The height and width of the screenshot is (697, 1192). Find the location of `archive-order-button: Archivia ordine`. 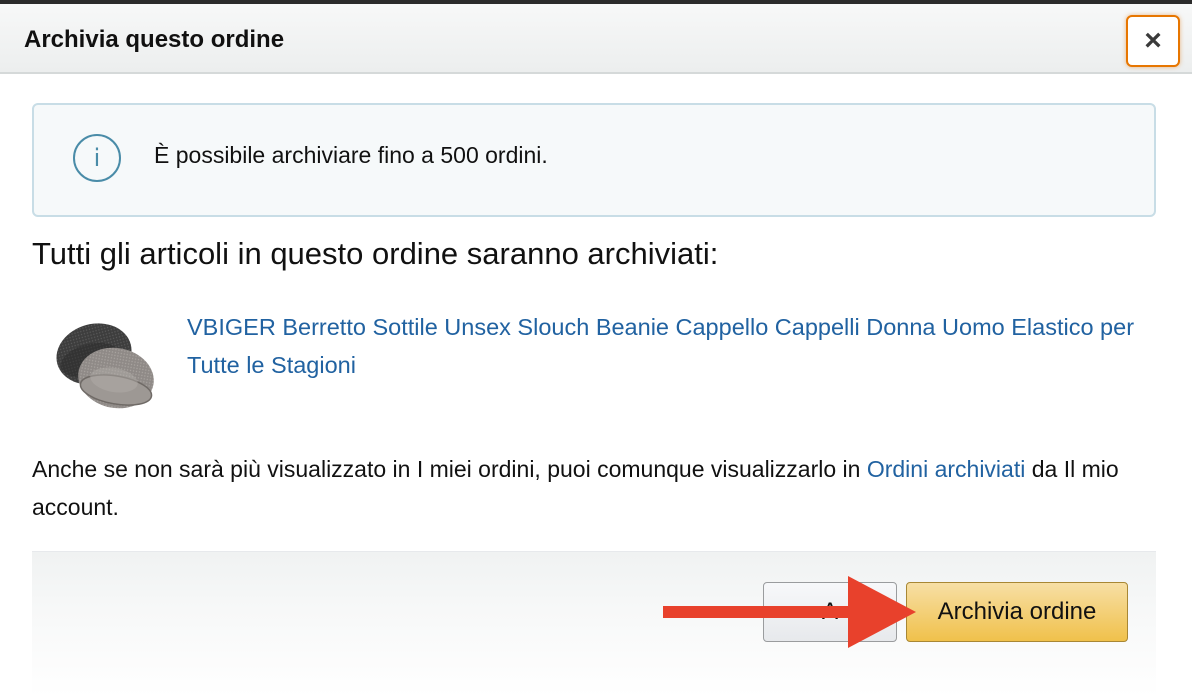

archive-order-button: Archivia ordine is located at coordinates (1017, 612).